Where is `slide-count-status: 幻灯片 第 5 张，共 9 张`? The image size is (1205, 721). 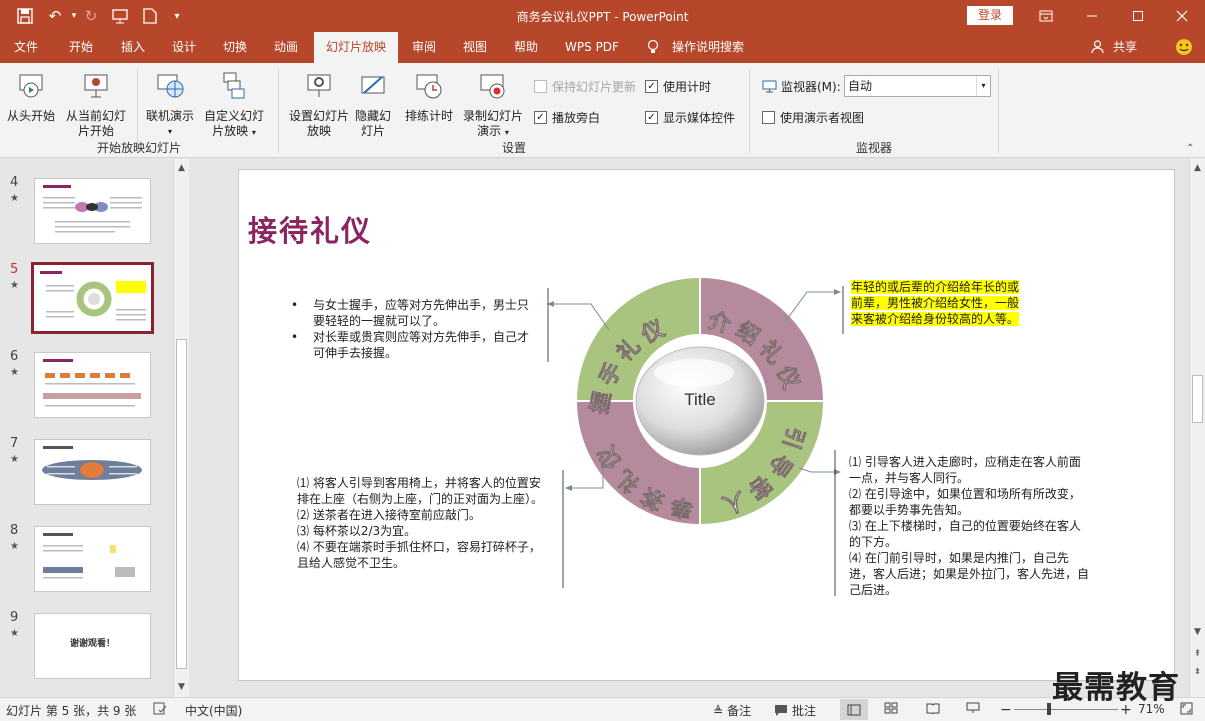 slide-count-status: 幻灯片 第 5 张，共 9 张 is located at coordinates (71, 711).